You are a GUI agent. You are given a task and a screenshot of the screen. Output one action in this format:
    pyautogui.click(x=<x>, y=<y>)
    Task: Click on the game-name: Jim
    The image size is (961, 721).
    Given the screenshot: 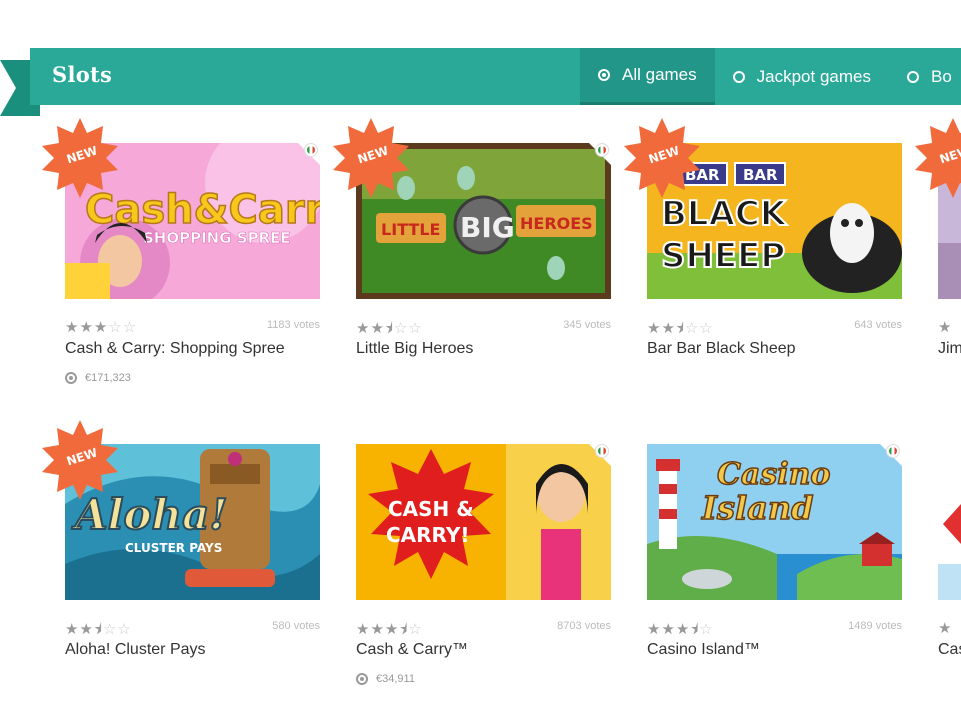 What is the action you would take?
    pyautogui.click(x=949, y=349)
    